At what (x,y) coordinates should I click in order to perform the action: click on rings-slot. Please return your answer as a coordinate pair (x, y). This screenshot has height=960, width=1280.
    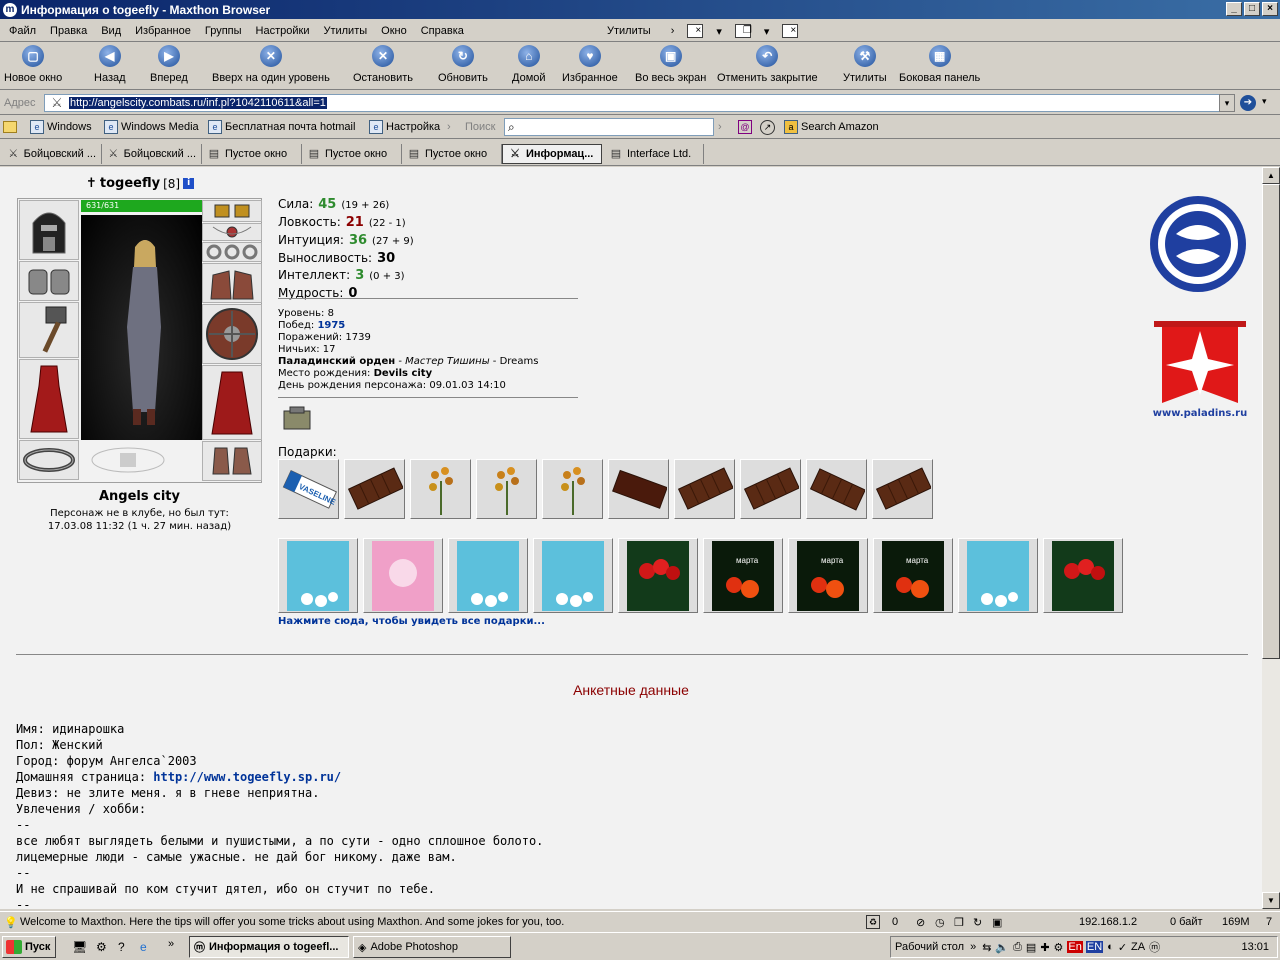
    Looking at the image, I should click on (232, 252).